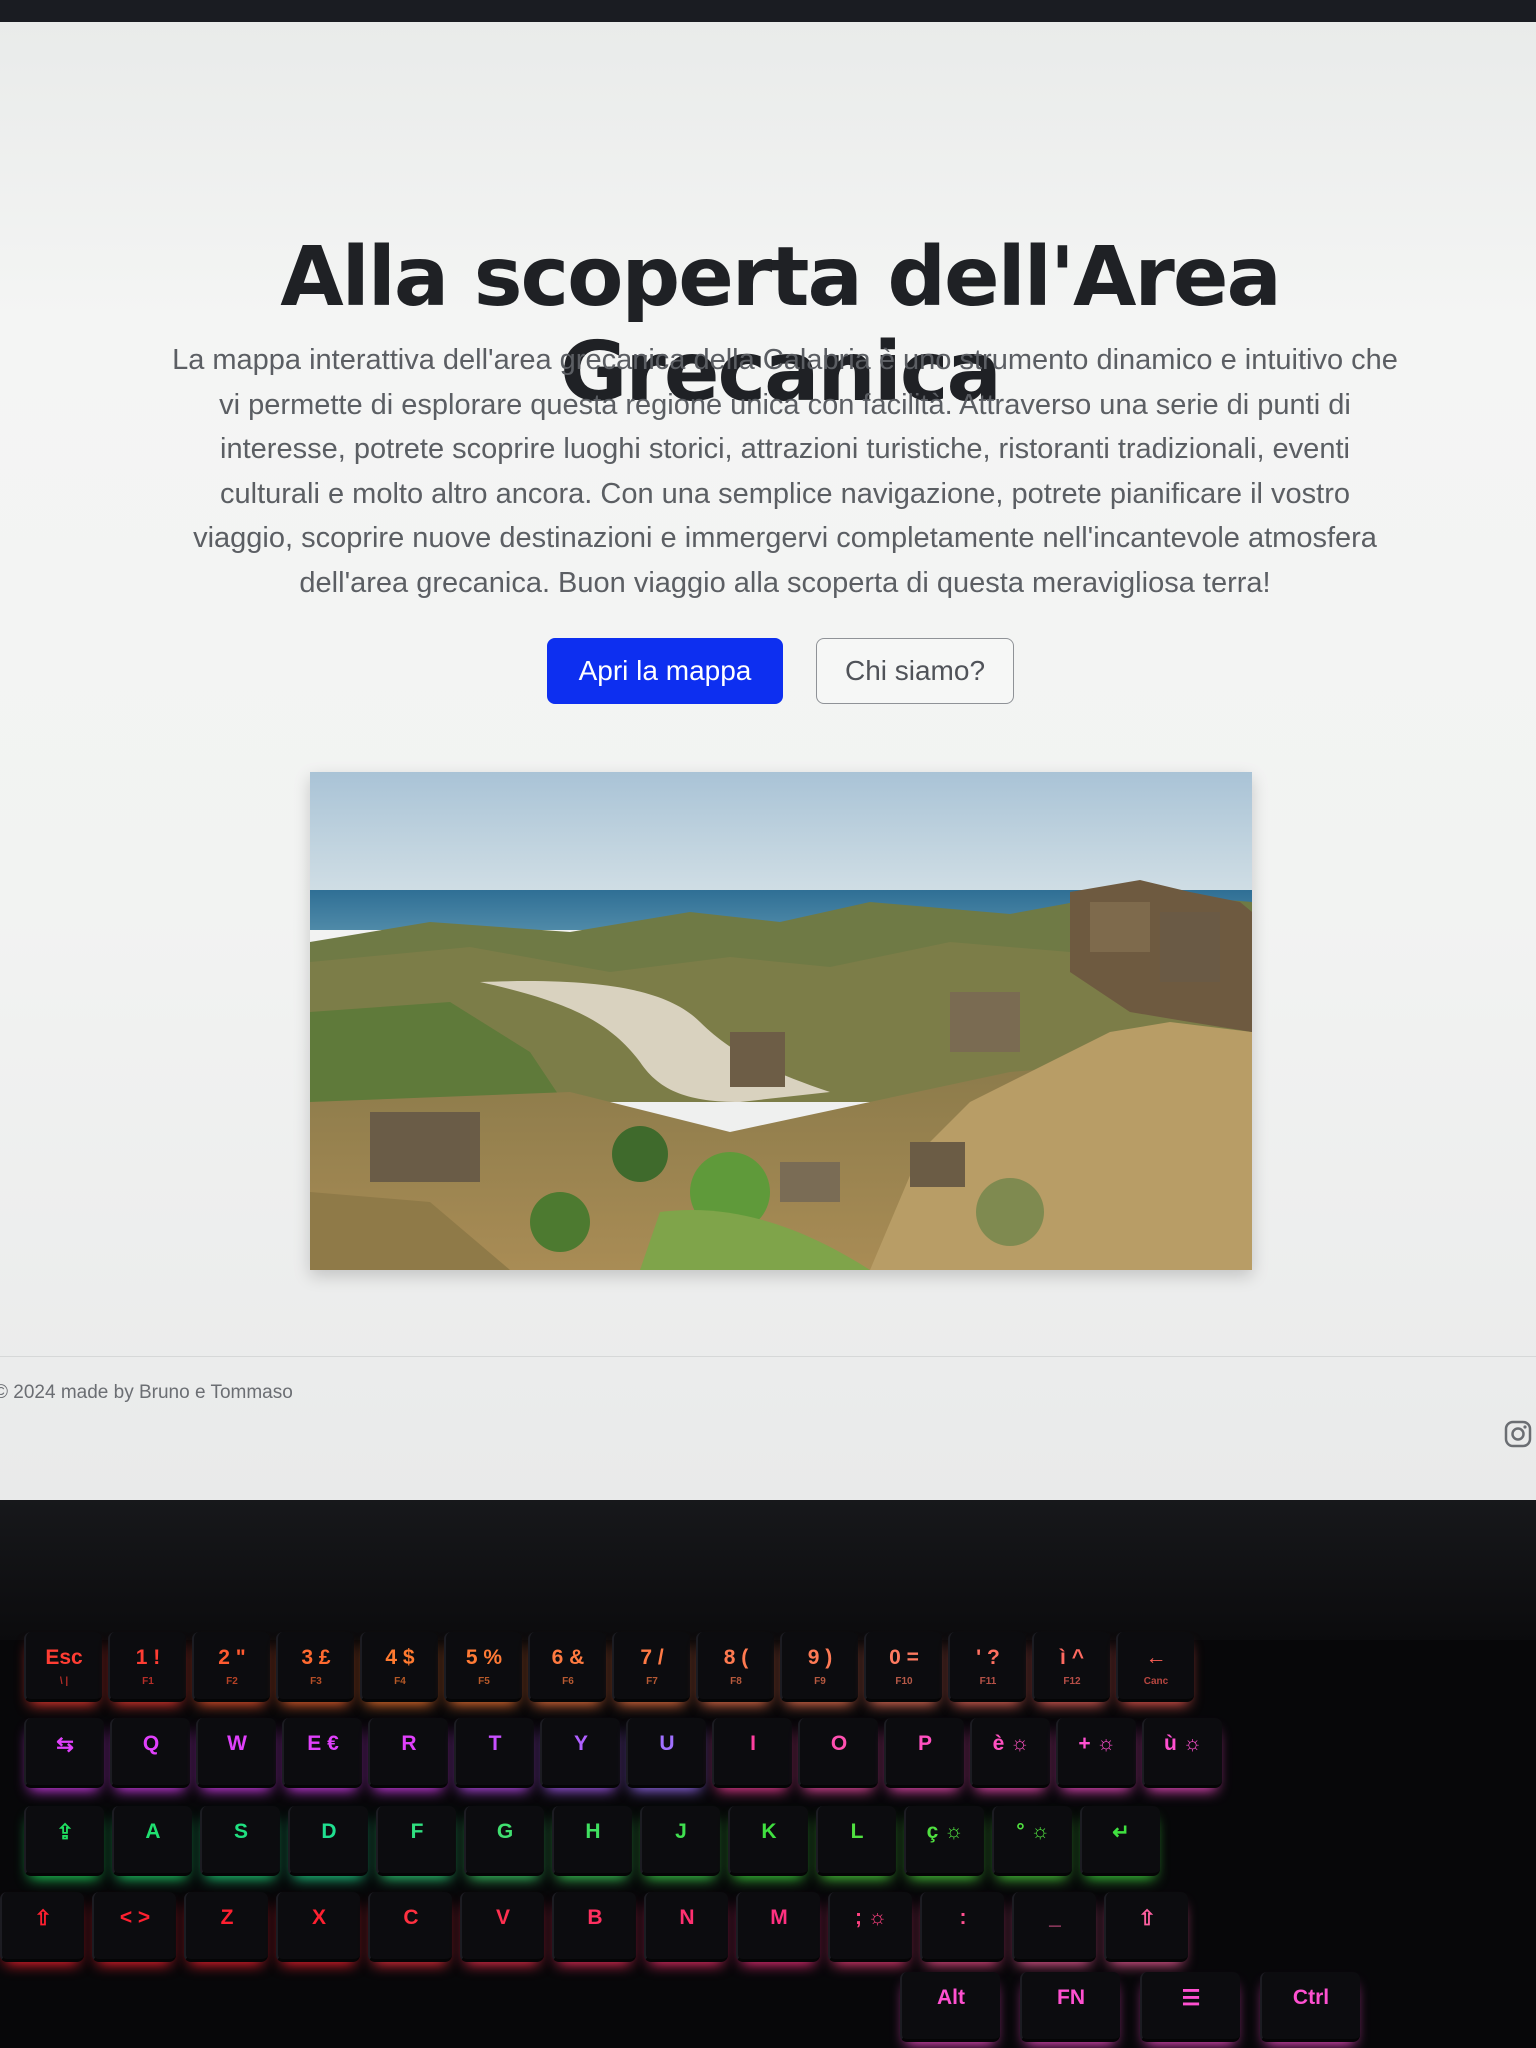 The width and height of the screenshot is (1536, 2048). Describe the element at coordinates (240, 1841) in the screenshot. I see `key-row3-2: S` at that location.